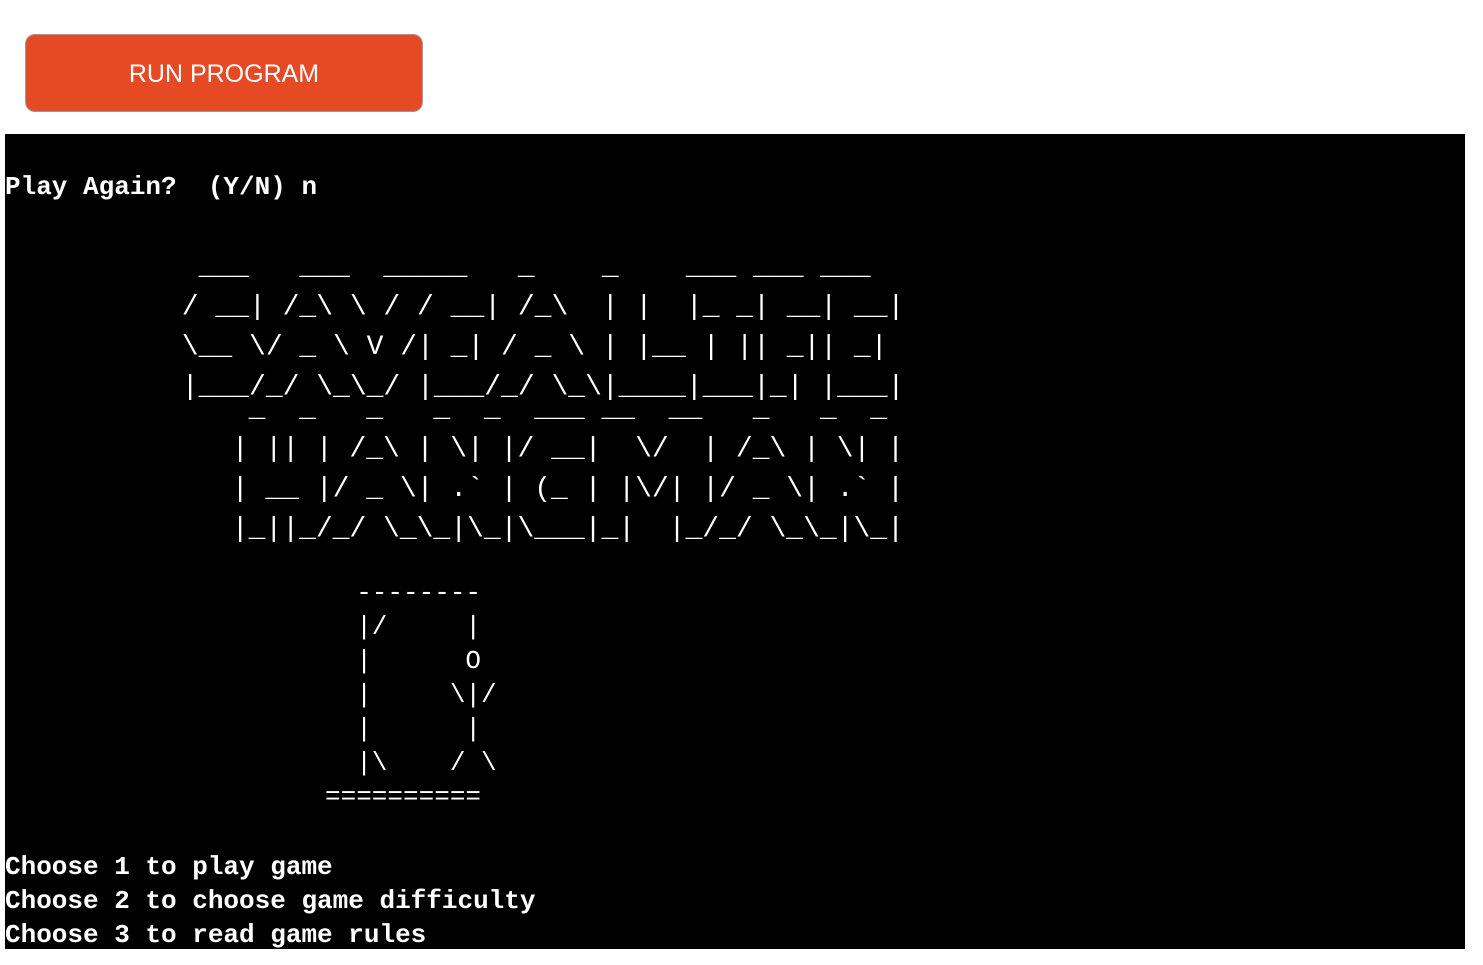 This screenshot has height=965, width=1483. Describe the element at coordinates (224, 73) in the screenshot. I see `run-program-button: RUN PROGRAM` at that location.